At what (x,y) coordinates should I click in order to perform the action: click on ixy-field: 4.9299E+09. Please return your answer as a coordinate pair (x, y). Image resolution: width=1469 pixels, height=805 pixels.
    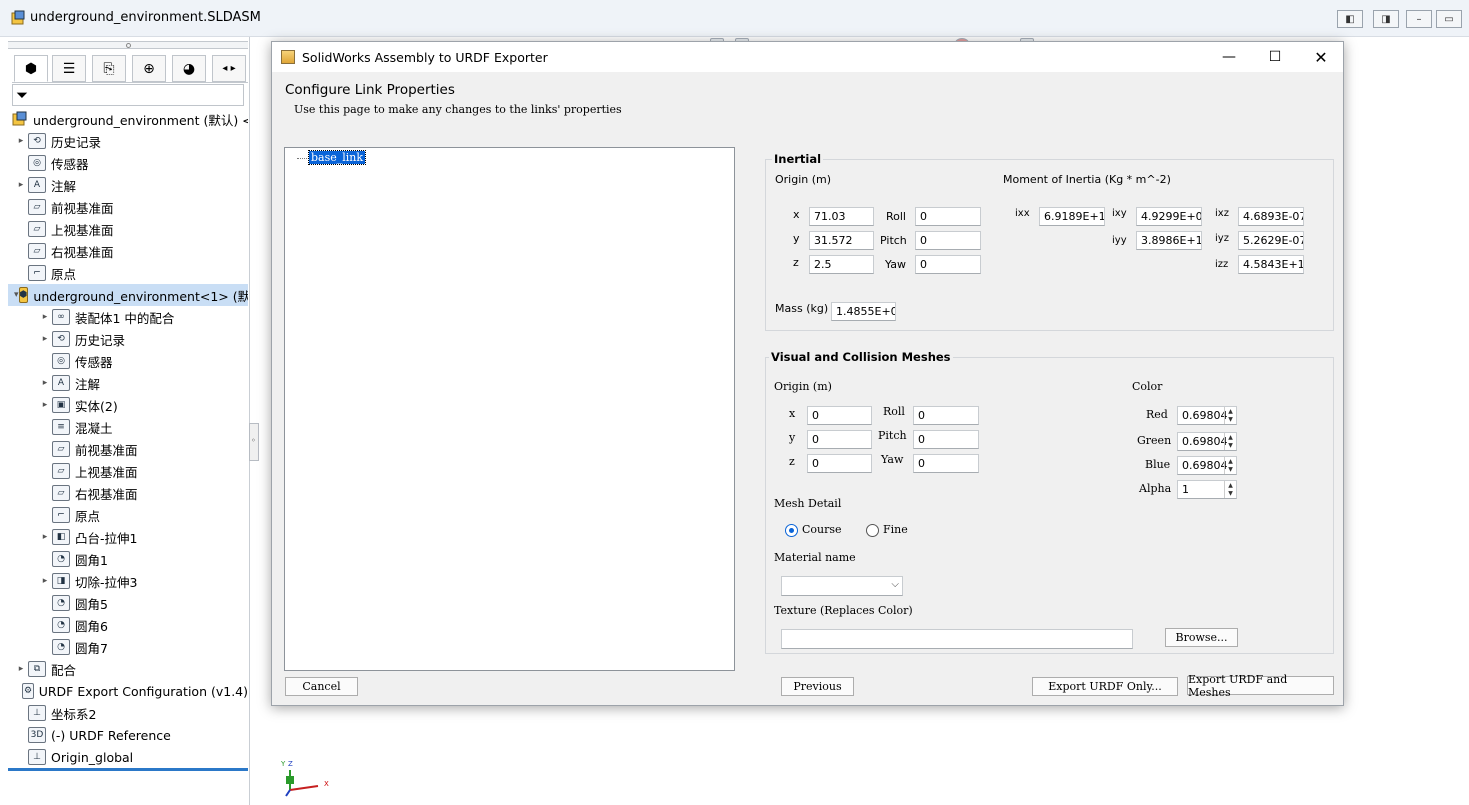
    Looking at the image, I should click on (1169, 216).